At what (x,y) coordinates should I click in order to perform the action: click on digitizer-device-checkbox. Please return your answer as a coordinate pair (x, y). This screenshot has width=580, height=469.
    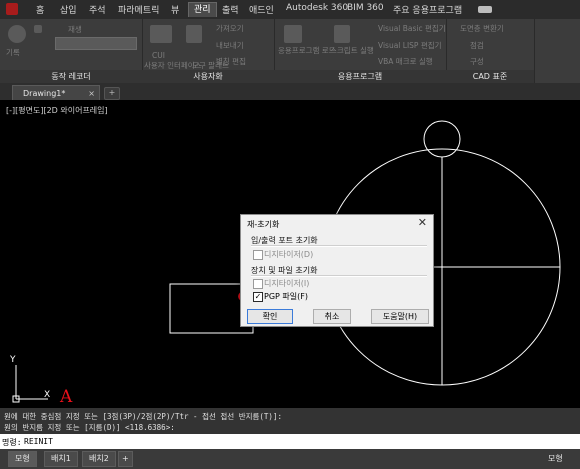
    Looking at the image, I should click on (258, 284).